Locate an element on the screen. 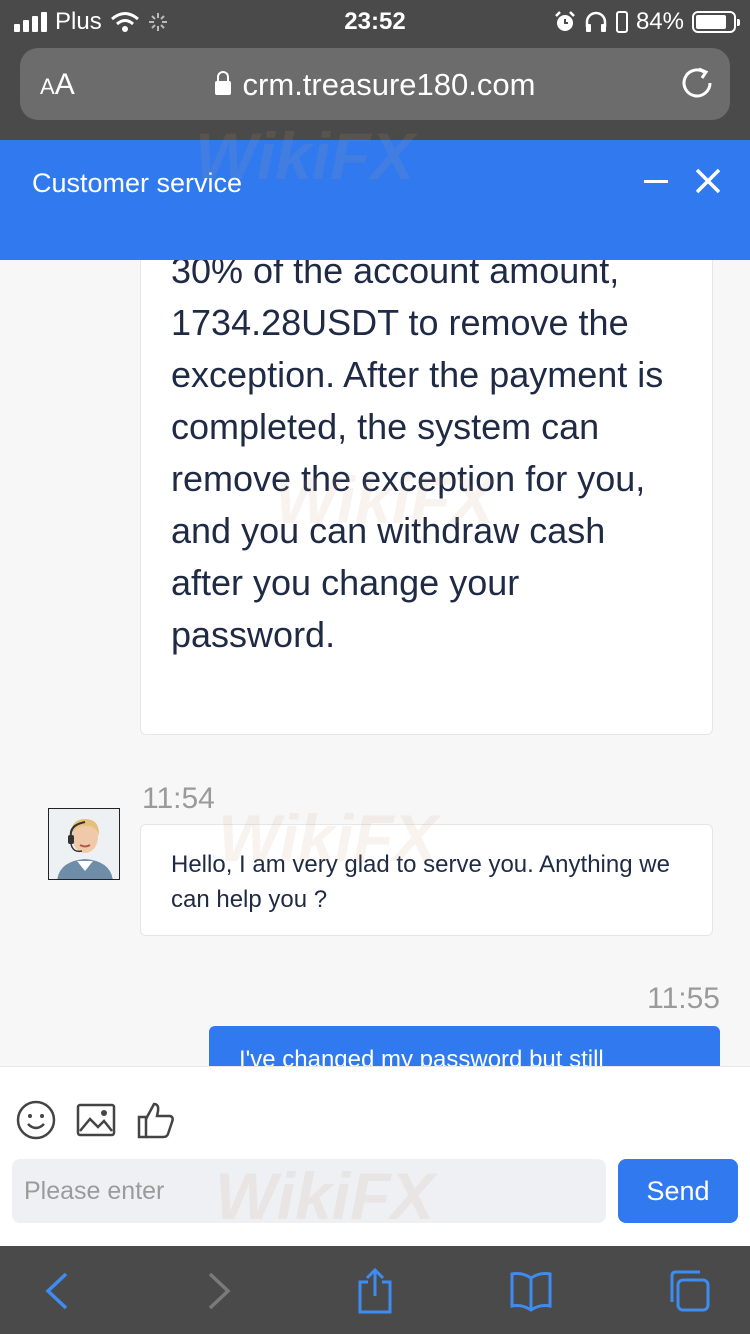 The height and width of the screenshot is (1334, 750). composer: Send is located at coordinates (375, 1156).